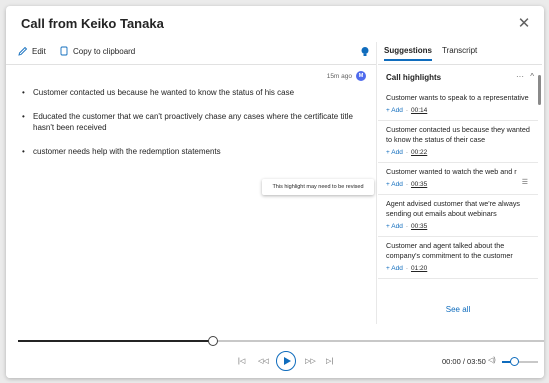 The height and width of the screenshot is (383, 549). What do you see at coordinates (23, 51) in the screenshot?
I see `pencil-icon` at bounding box center [23, 51].